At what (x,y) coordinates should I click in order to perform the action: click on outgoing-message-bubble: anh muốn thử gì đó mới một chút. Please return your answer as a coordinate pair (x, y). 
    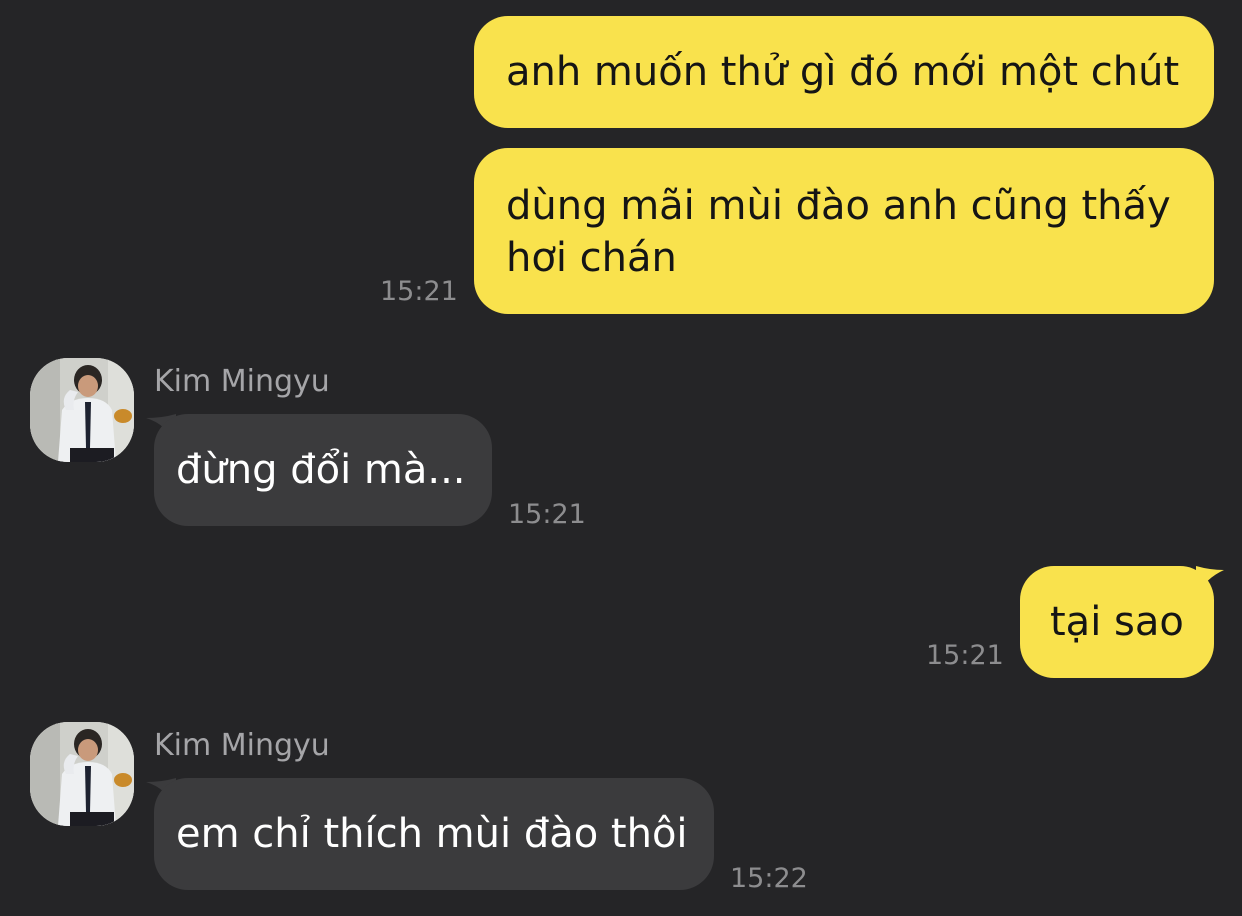
    Looking at the image, I should click on (844, 72).